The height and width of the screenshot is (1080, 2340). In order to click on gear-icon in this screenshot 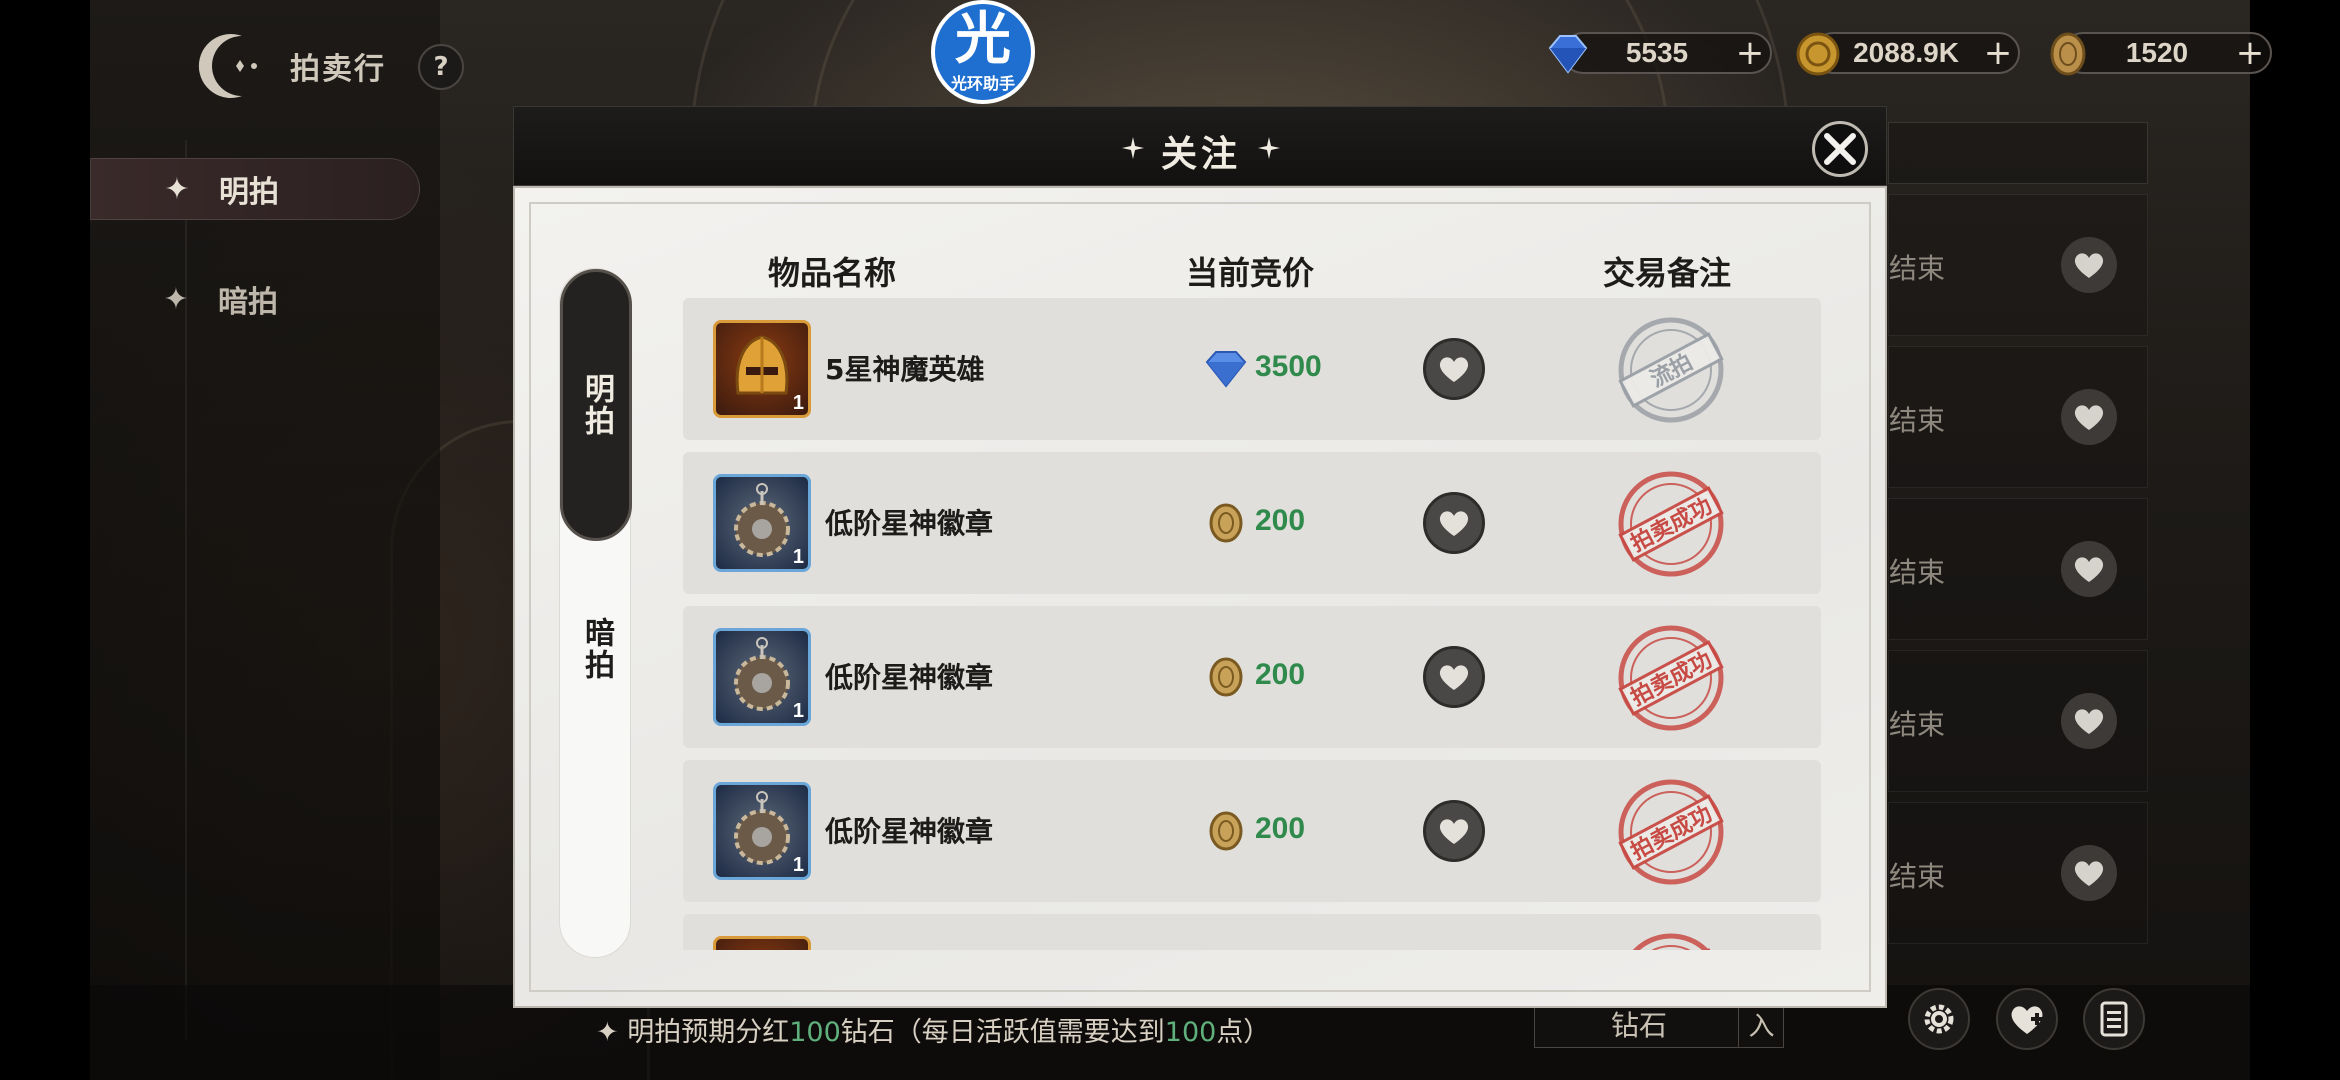, I will do `click(1939, 1019)`.